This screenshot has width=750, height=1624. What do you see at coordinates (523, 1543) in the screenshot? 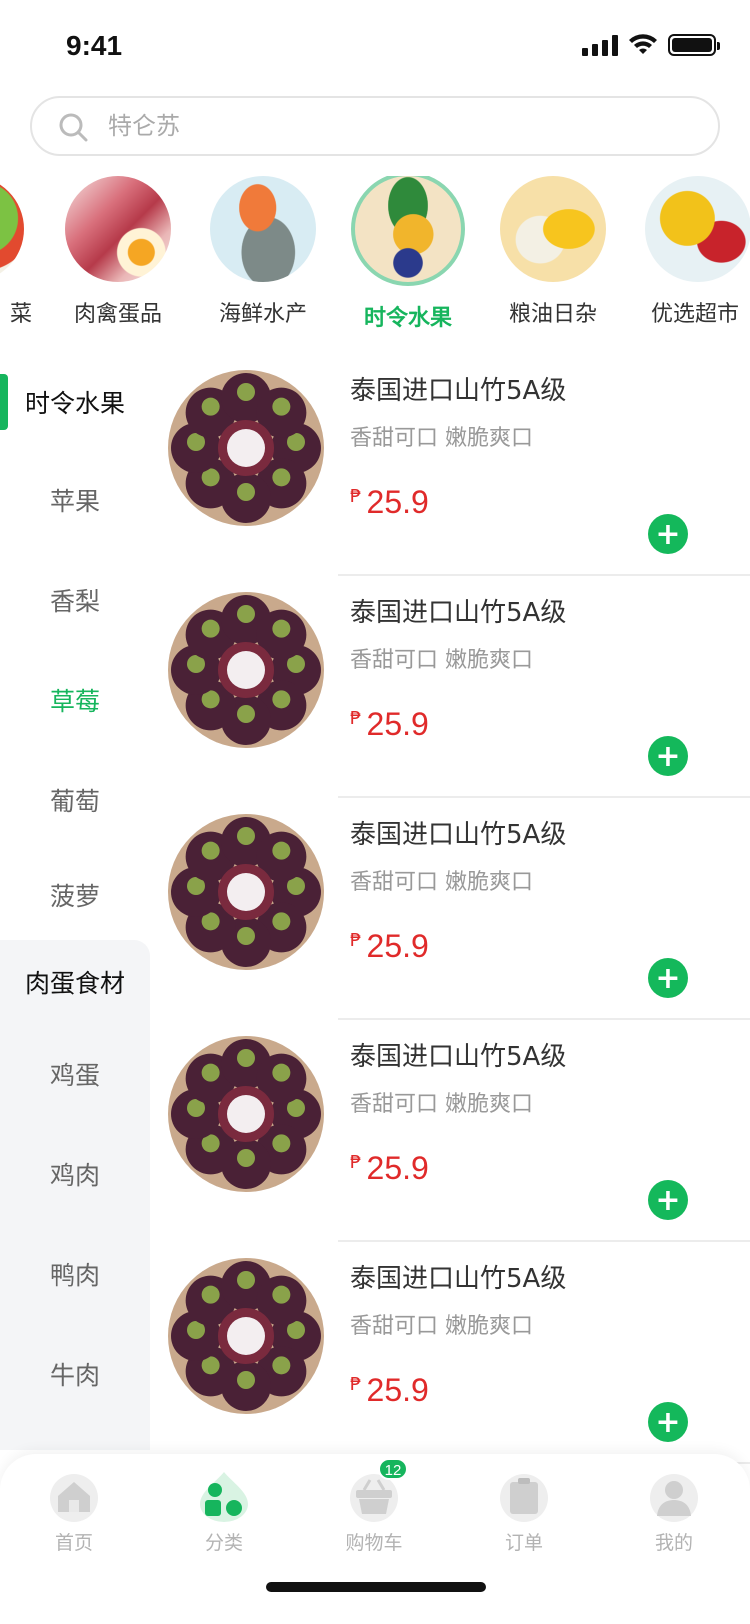
I see `tab-label: 订单` at bounding box center [523, 1543].